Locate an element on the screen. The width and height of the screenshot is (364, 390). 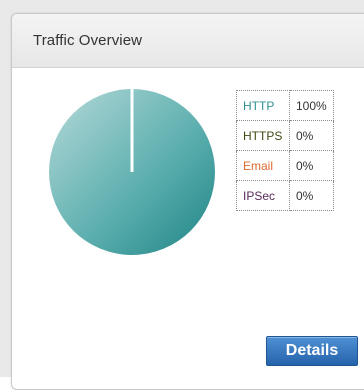
traffic-legend-table: HTTP 100% HTTPS 0% Email 0% IPSec 0% is located at coordinates (285, 150).